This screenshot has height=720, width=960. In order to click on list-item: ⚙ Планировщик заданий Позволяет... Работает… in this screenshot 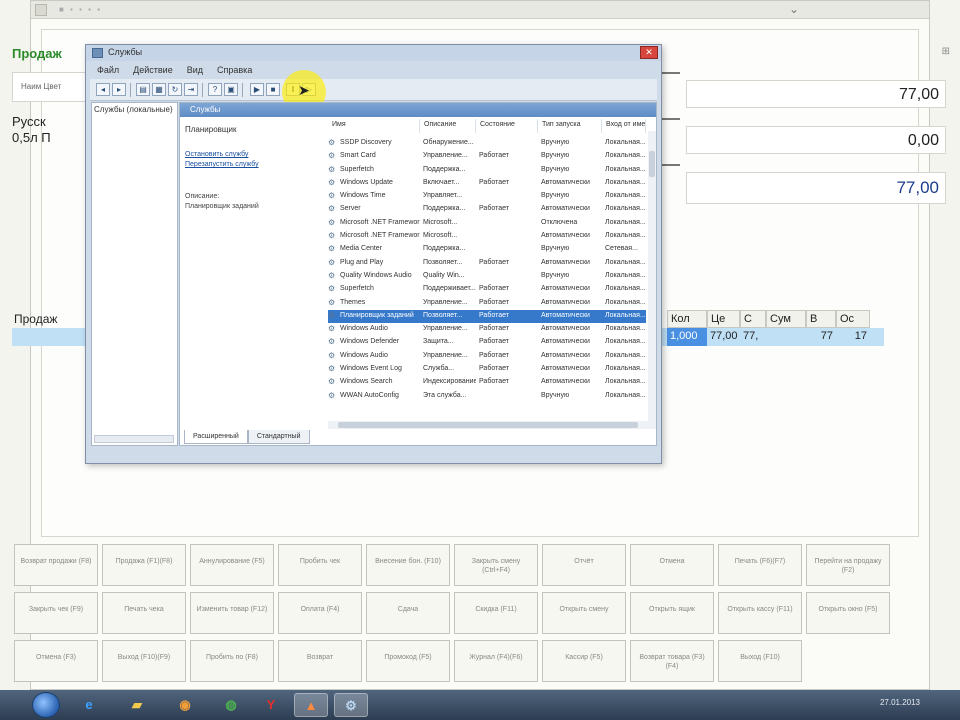, I will do `click(487, 316)`.